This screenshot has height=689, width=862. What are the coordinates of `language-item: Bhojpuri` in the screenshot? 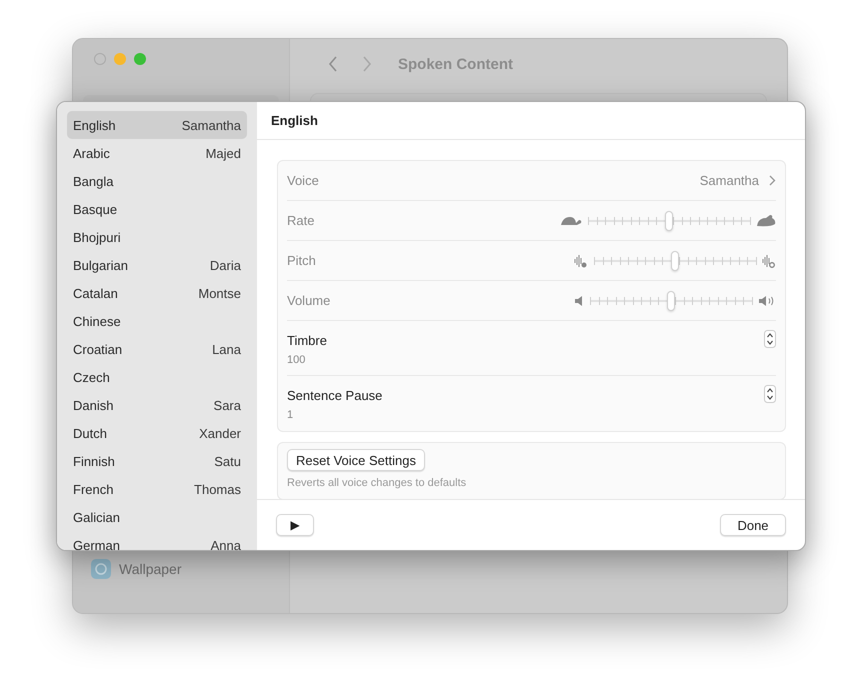 It's located at (157, 237).